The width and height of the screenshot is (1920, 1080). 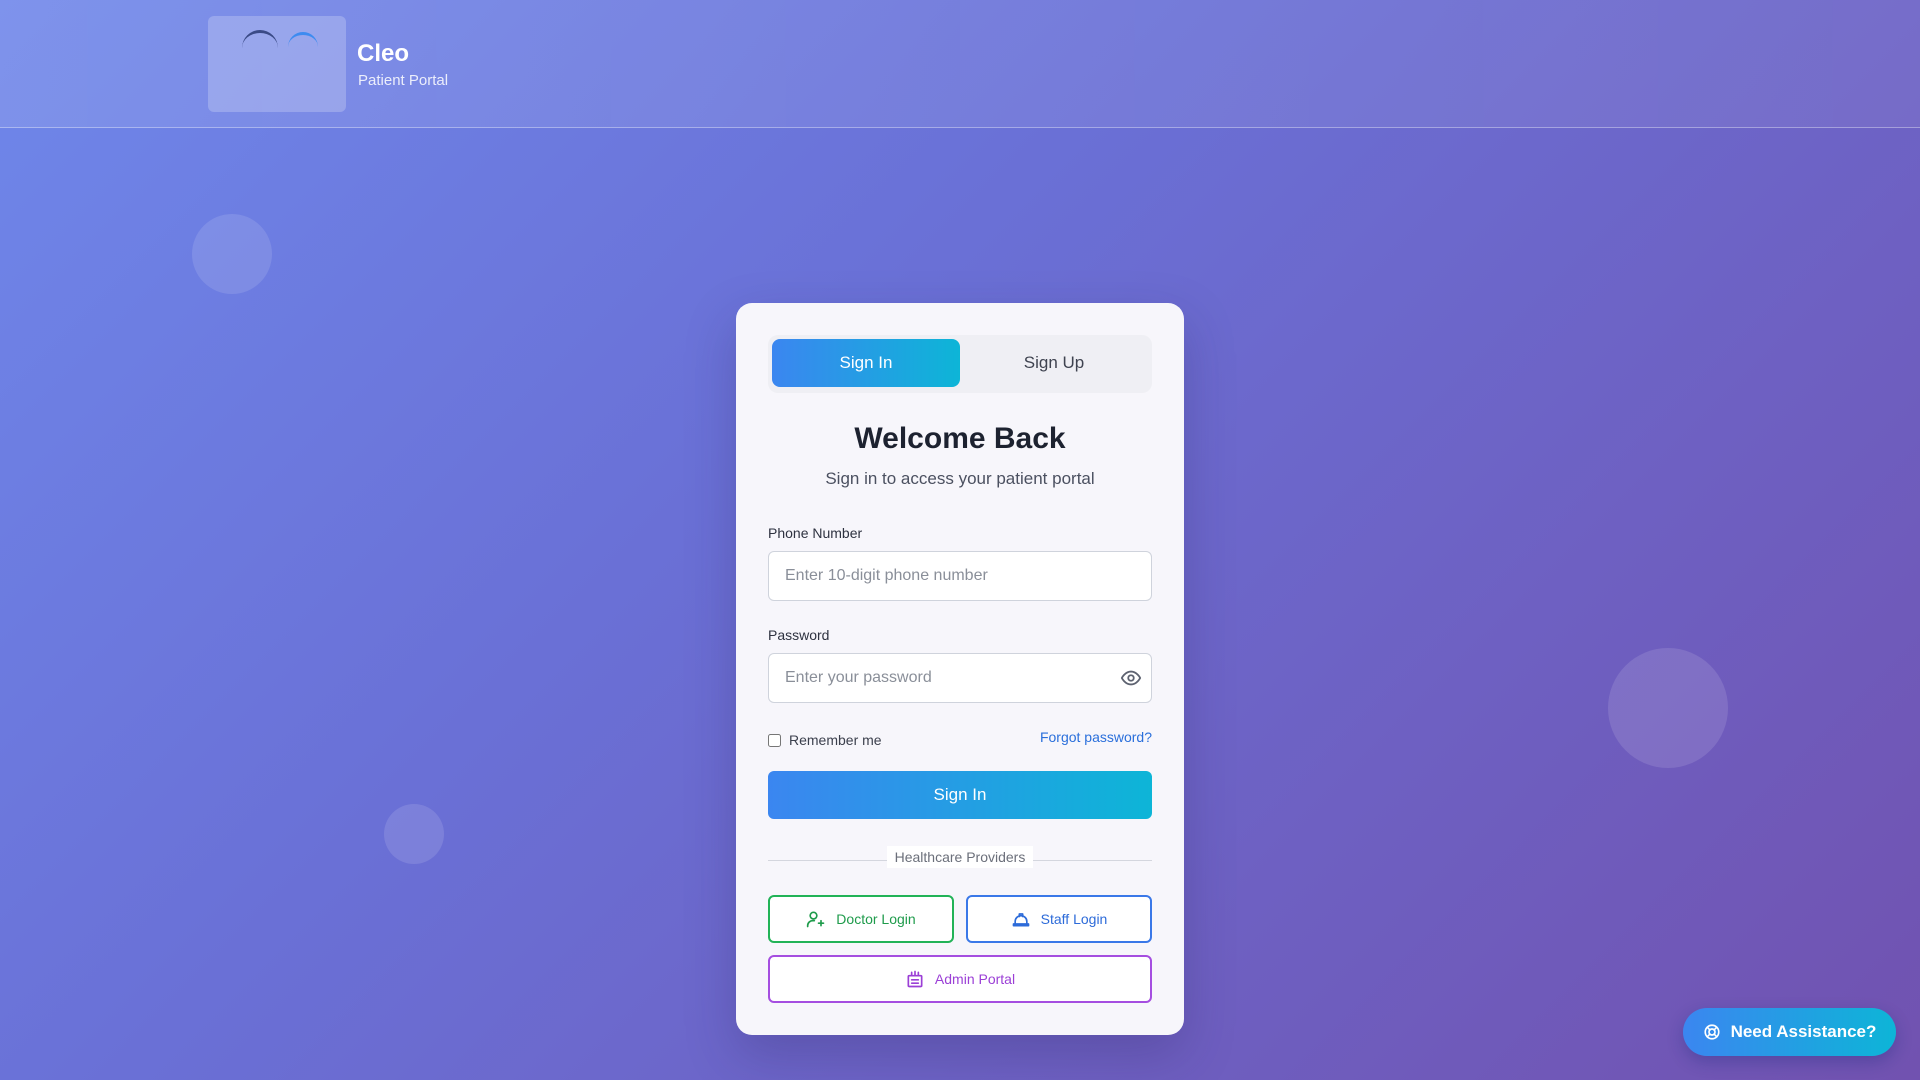 I want to click on need-assistance-label: Need Assistance?, so click(x=1803, y=1031).